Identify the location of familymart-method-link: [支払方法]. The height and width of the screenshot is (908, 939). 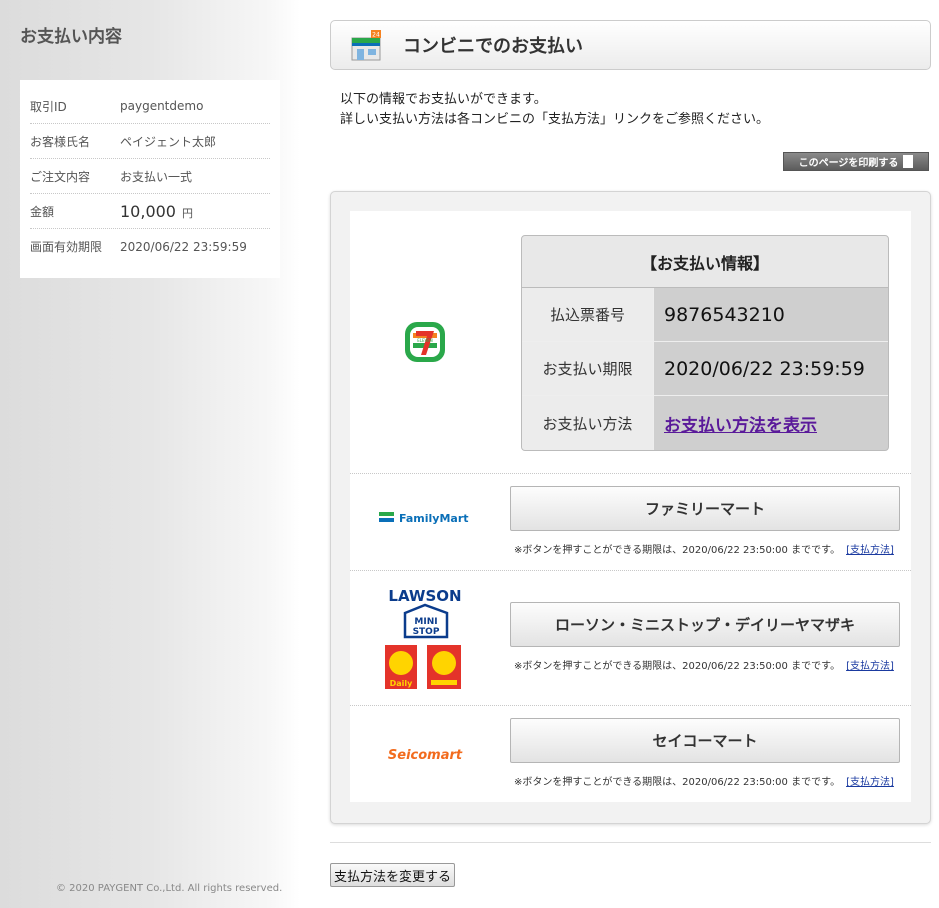
(870, 550).